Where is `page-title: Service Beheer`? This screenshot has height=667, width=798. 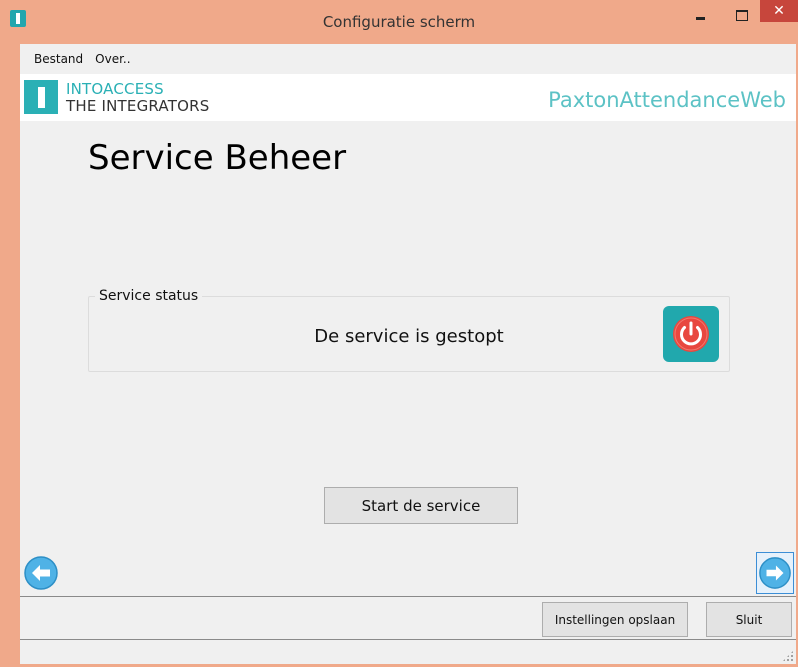 page-title: Service Beheer is located at coordinates (217, 158).